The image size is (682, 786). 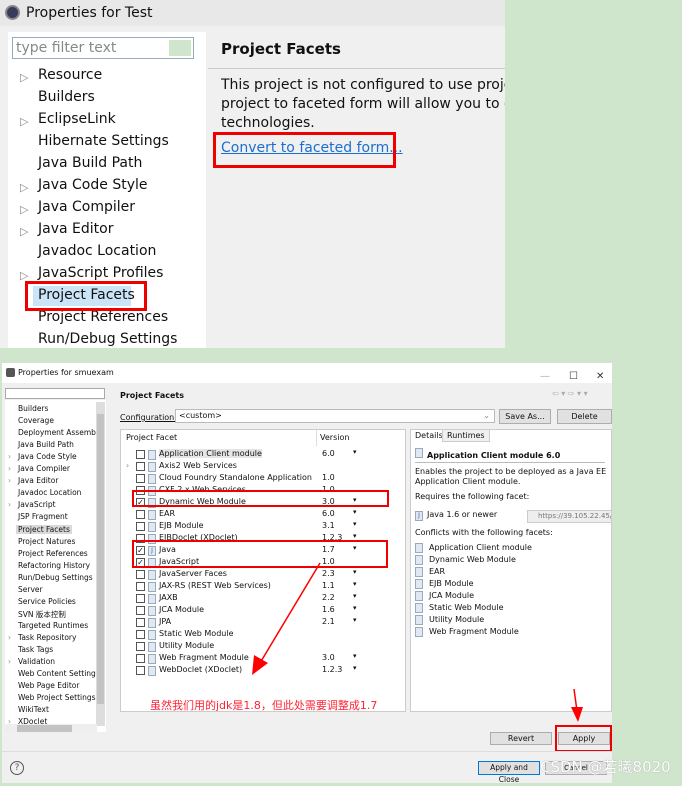 What do you see at coordinates (92, 185) in the screenshot?
I see `tree-item: Java Code Style` at bounding box center [92, 185].